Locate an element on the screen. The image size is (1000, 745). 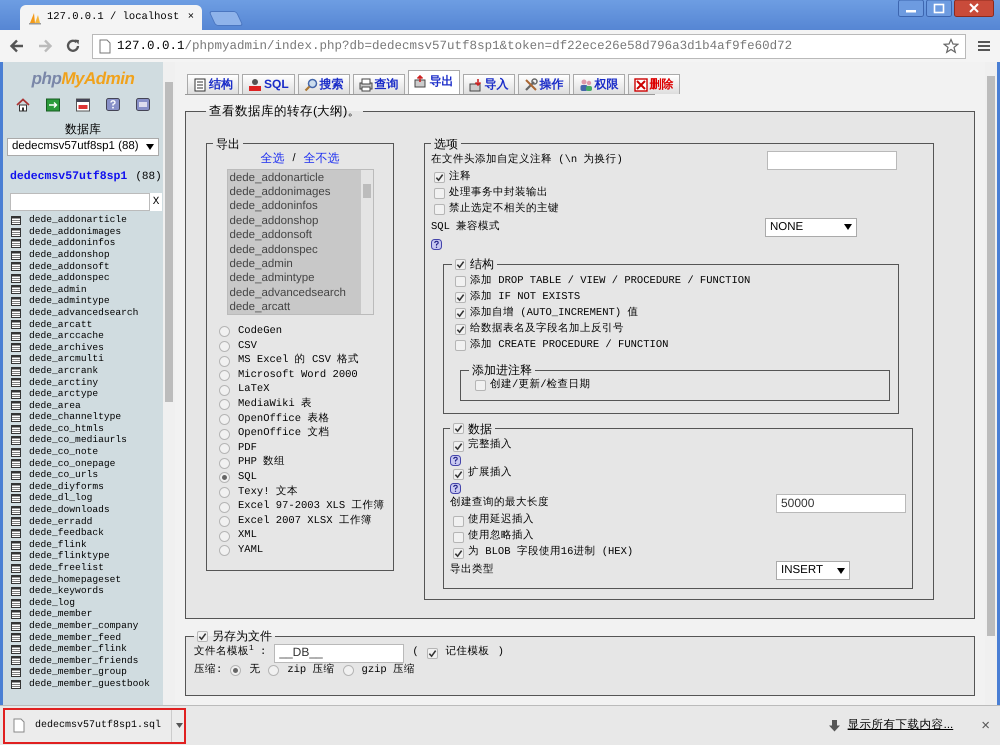
table-link: dede_arctiny is located at coordinates (63, 382).